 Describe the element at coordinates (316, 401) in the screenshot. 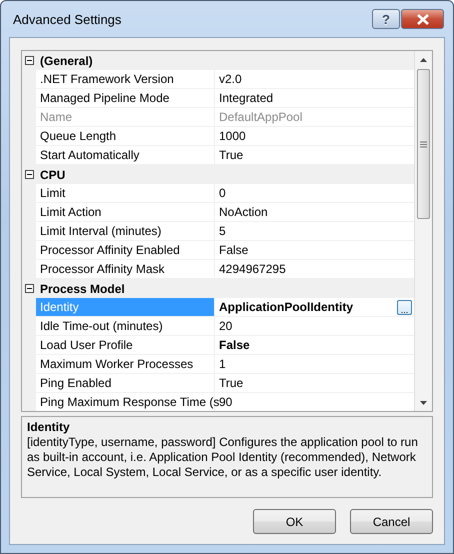

I see `property-value: 90` at that location.